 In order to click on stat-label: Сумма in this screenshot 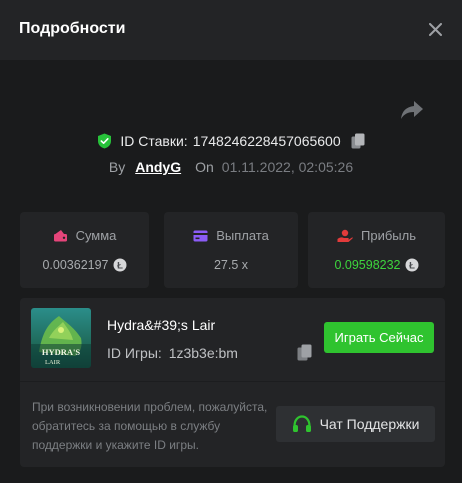, I will do `click(96, 235)`.